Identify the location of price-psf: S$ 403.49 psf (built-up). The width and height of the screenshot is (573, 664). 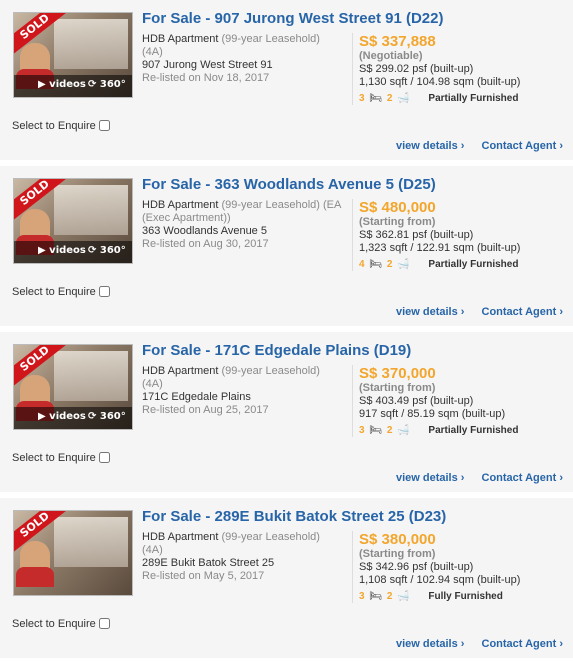
(416, 401).